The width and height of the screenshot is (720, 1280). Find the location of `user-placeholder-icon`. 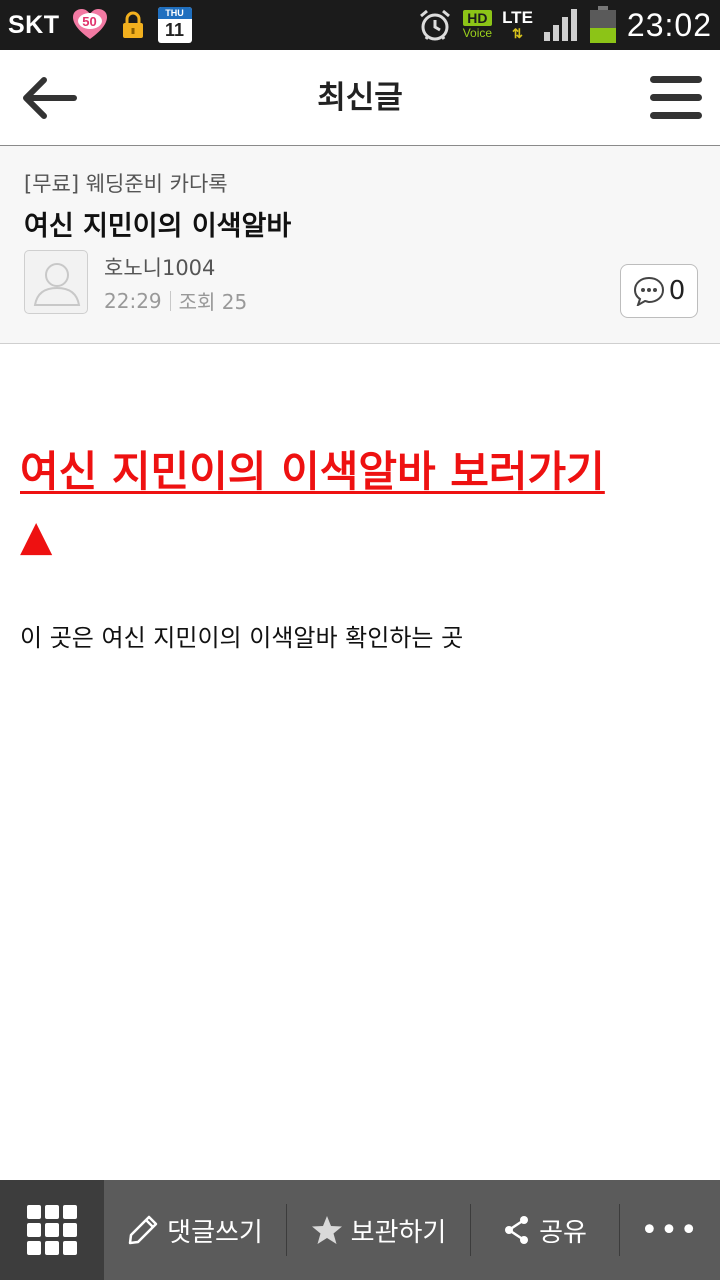

user-placeholder-icon is located at coordinates (57, 284).